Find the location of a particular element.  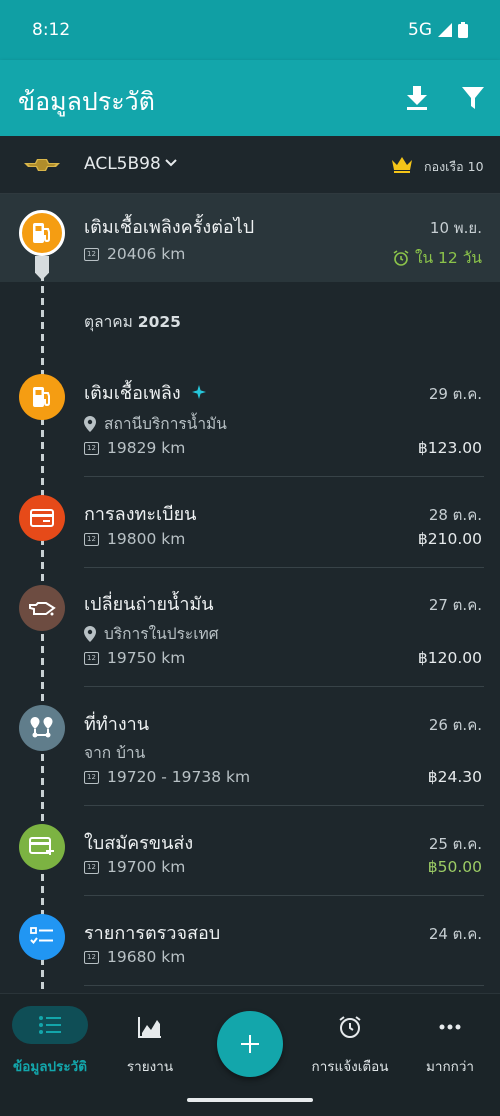

alarm-clock-icon is located at coordinates (401, 257).